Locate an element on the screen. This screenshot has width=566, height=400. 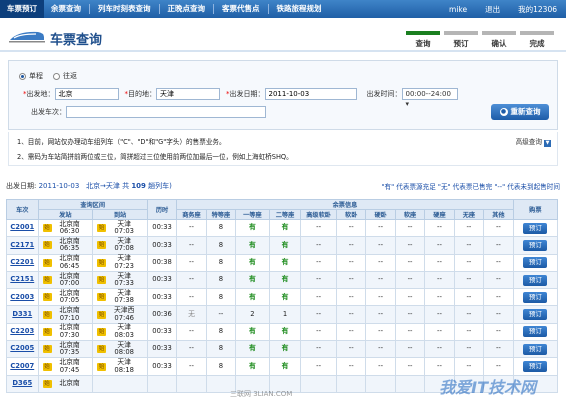
train-number: C2003 is located at coordinates (22, 297).